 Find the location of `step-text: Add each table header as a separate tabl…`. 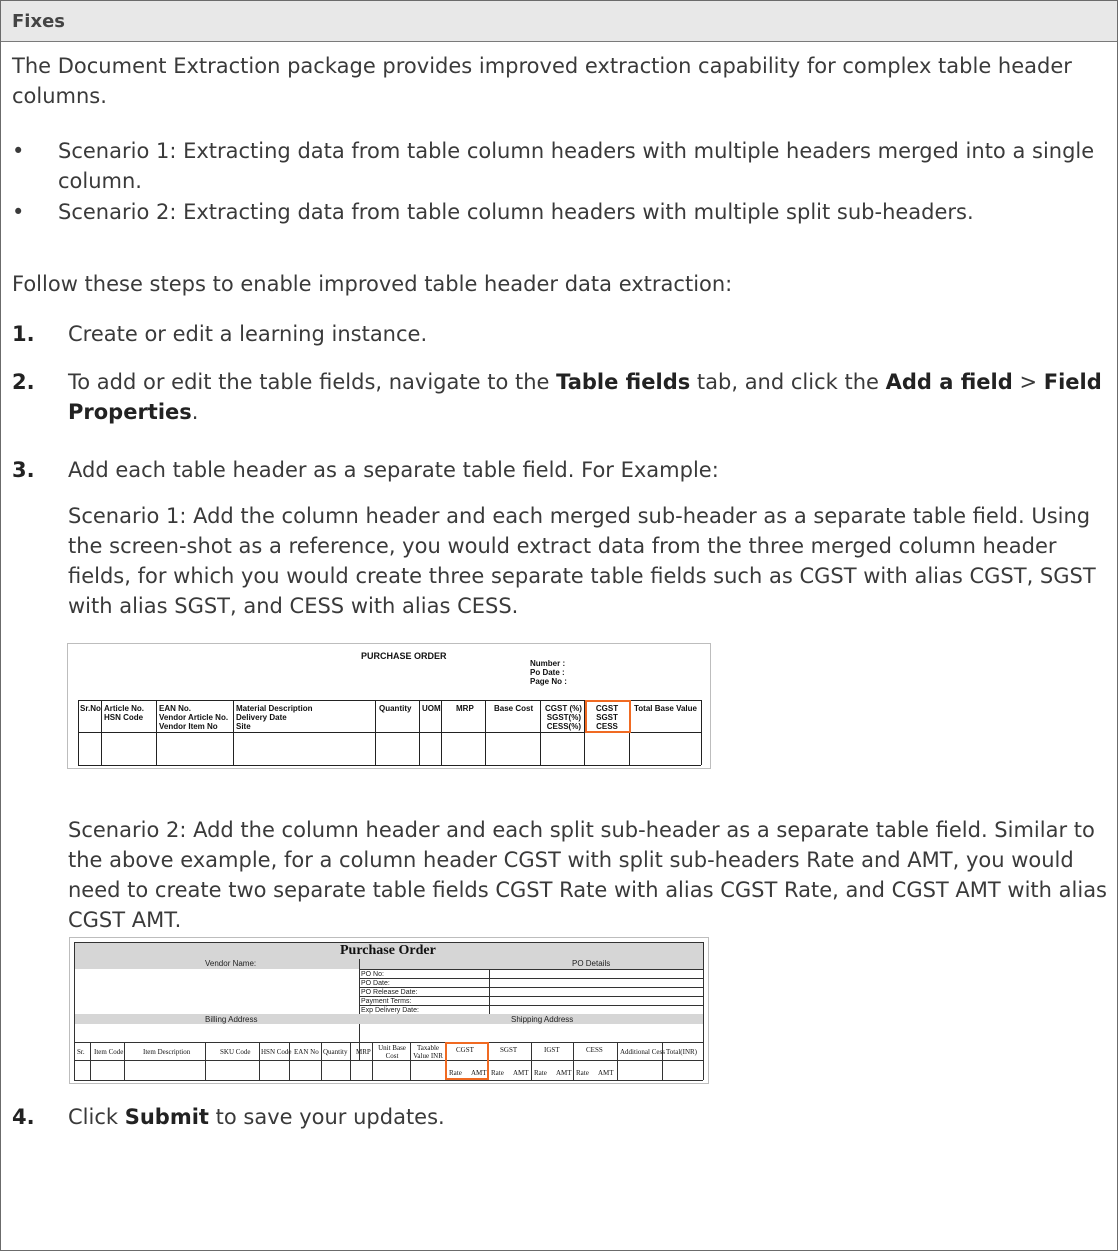

step-text: Add each table header as a separate tabl… is located at coordinates (393, 470).